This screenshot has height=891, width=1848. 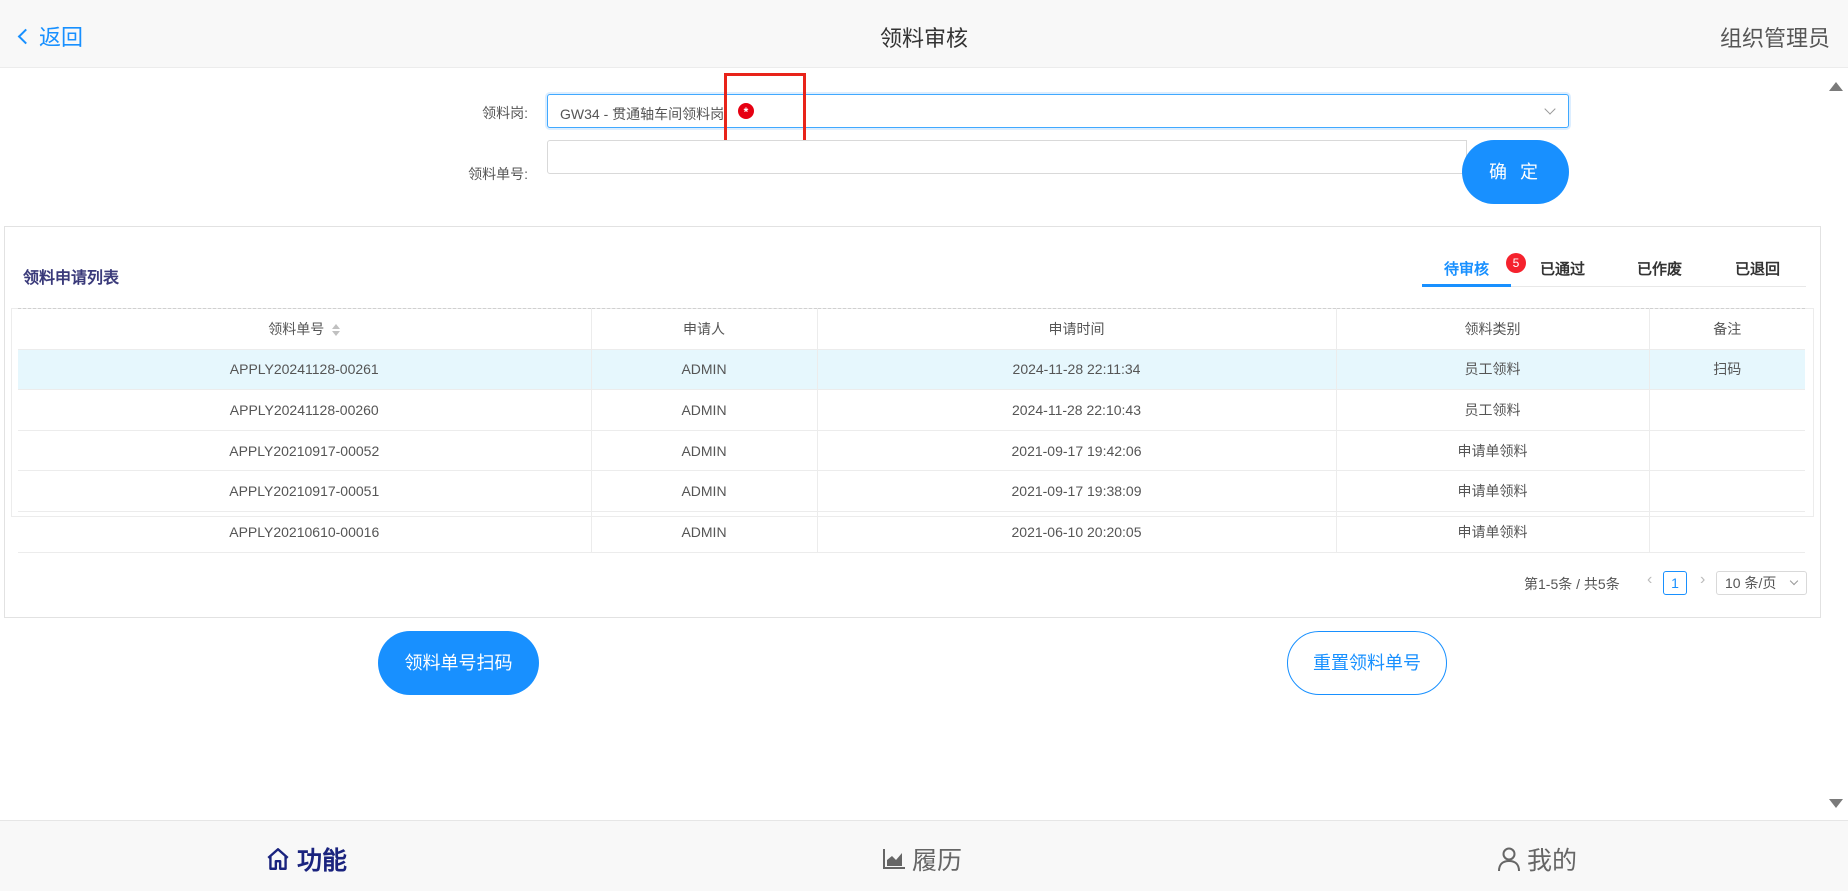 I want to click on page-size-value: 10 条/页, so click(x=1751, y=583).